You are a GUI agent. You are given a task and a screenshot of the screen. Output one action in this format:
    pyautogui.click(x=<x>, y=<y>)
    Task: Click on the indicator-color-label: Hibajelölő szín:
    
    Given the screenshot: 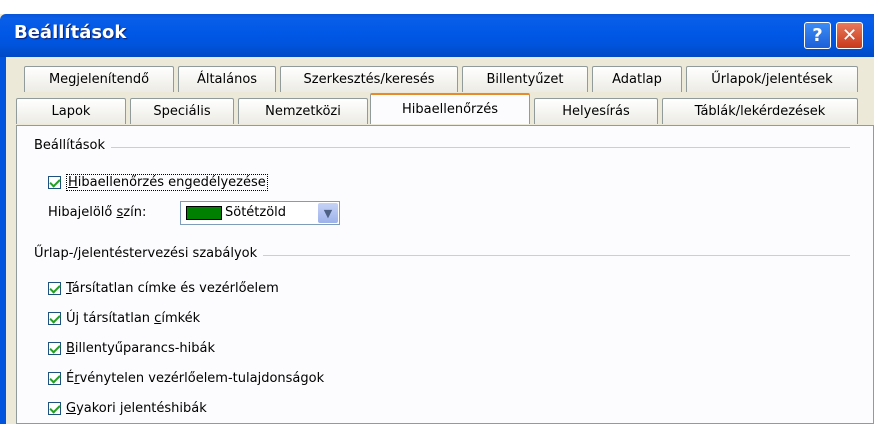 What is the action you would take?
    pyautogui.click(x=97, y=212)
    